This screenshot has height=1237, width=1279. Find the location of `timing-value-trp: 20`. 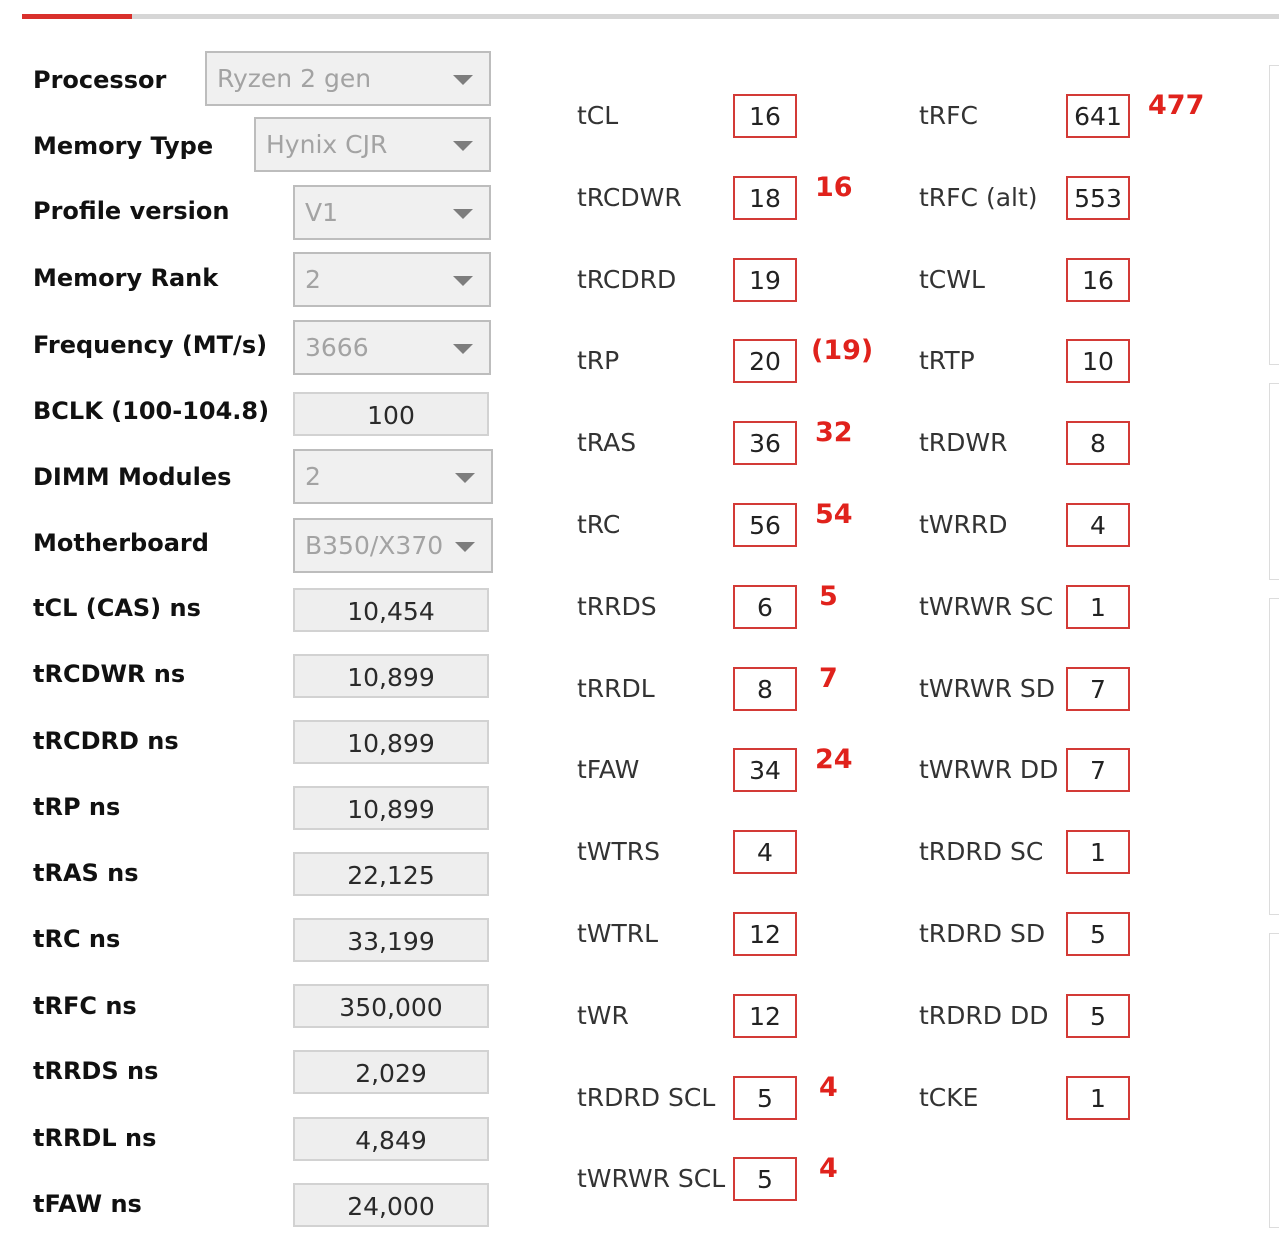

timing-value-trp: 20 is located at coordinates (765, 361).